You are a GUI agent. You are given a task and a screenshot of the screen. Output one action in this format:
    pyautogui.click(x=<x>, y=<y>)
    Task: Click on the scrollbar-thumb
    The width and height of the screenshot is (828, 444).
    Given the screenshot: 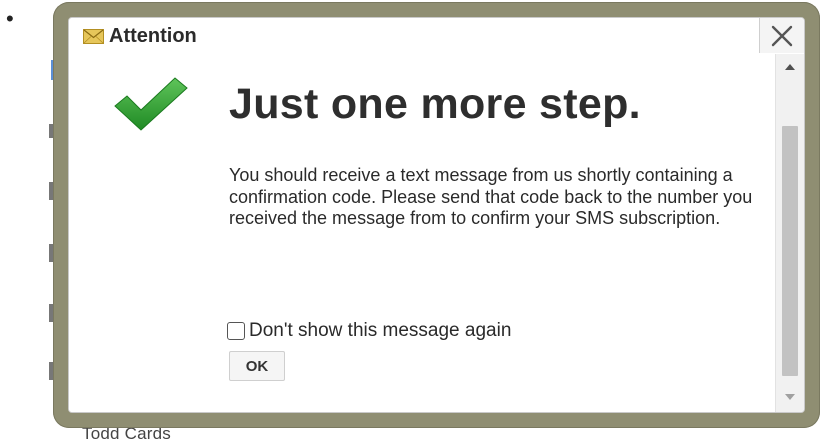 What is the action you would take?
    pyautogui.click(x=790, y=251)
    